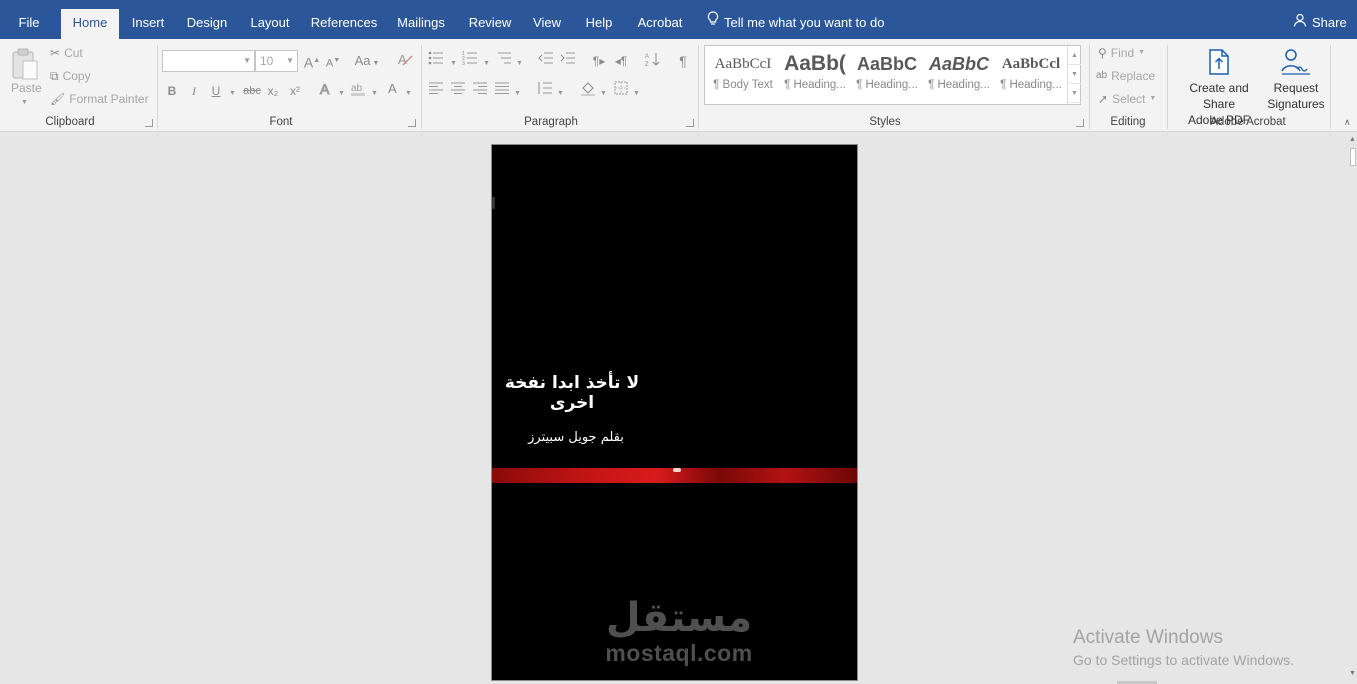 The width and height of the screenshot is (1357, 684). What do you see at coordinates (453, 63) in the screenshot?
I see `bullets-dropdown-icon: ▼` at bounding box center [453, 63].